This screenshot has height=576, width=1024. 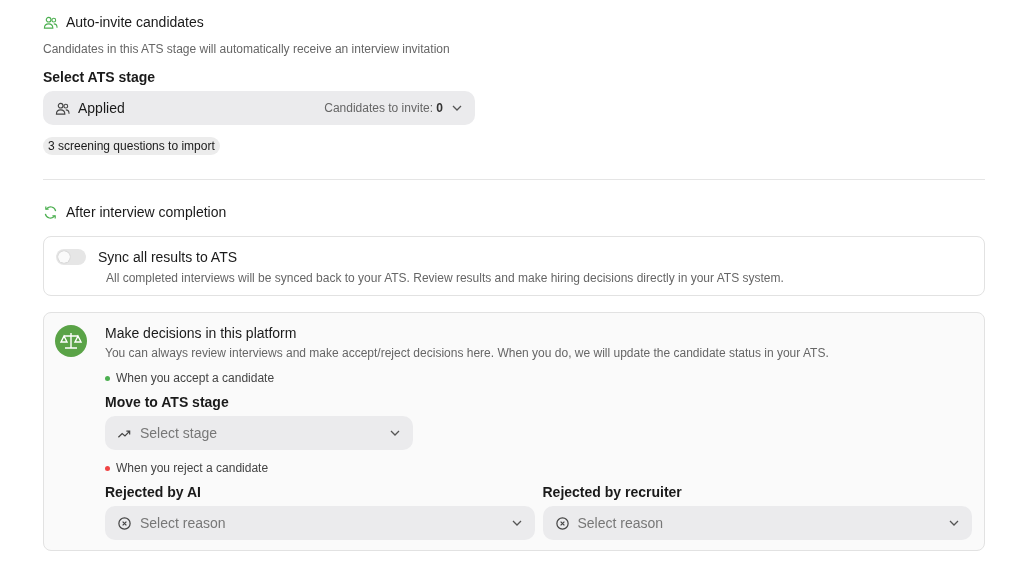 I want to click on scale-icon, so click(x=71, y=341).